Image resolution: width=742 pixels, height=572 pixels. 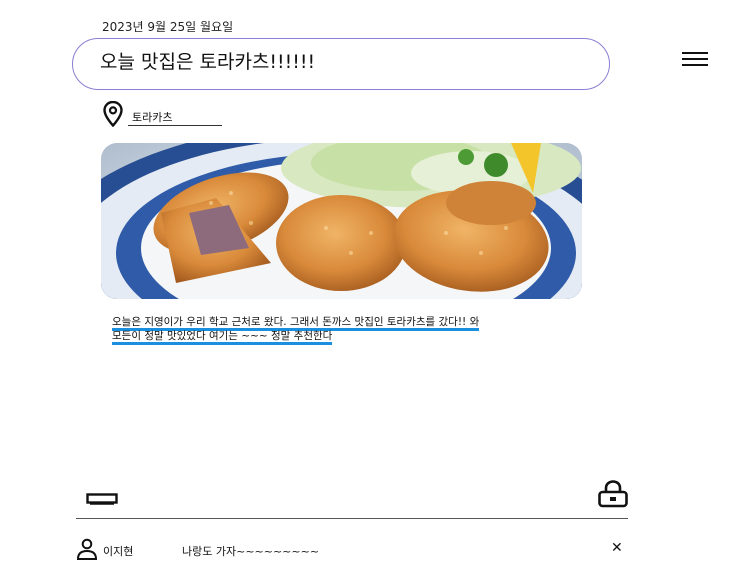 I want to click on comment-input-icon, so click(x=102, y=499).